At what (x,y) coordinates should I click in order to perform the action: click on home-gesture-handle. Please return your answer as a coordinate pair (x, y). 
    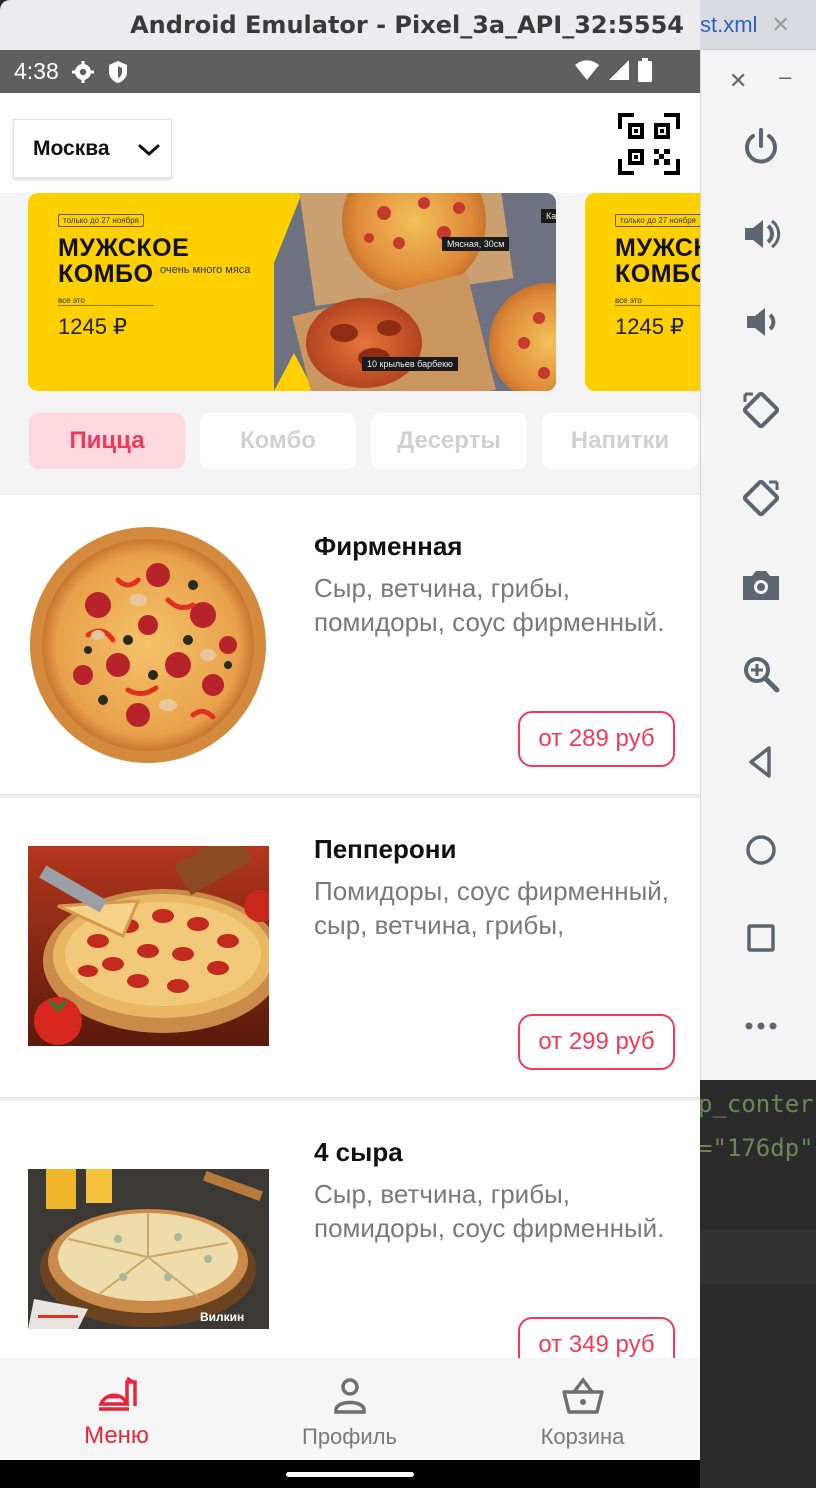
    Looking at the image, I should click on (350, 1474).